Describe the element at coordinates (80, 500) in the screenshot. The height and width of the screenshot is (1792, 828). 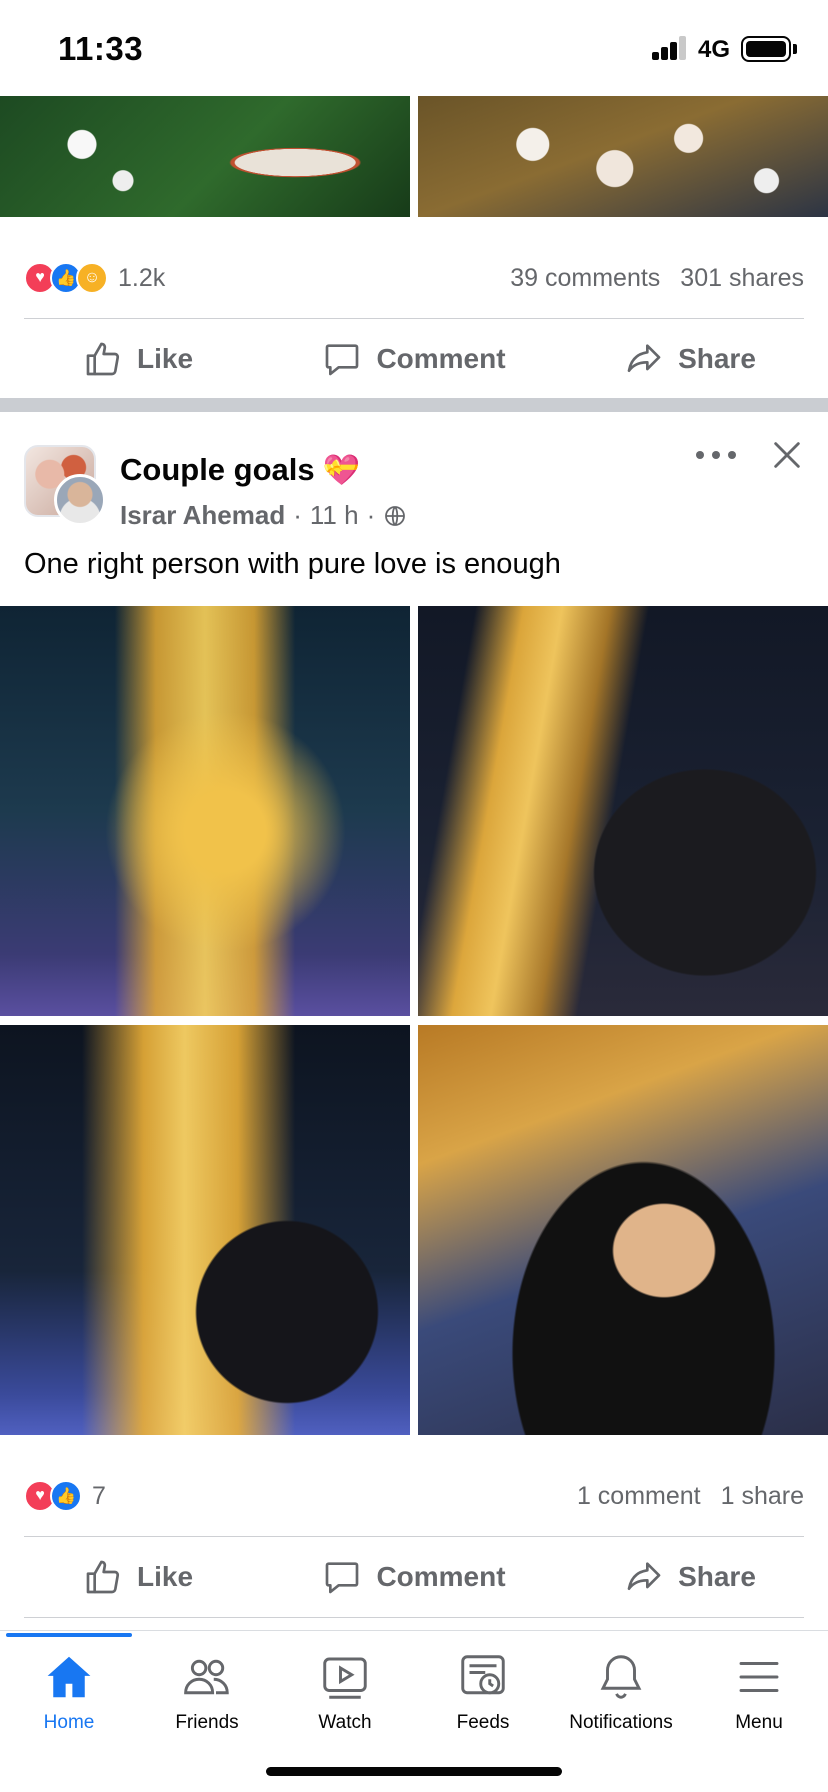
I see `author-avatar` at that location.